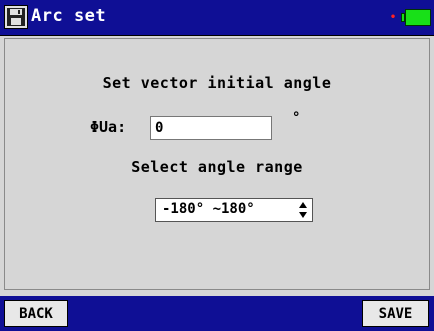 This screenshot has width=434, height=331. What do you see at coordinates (217, 313) in the screenshot?
I see `bottom-bar: BACK SAVE` at bounding box center [217, 313].